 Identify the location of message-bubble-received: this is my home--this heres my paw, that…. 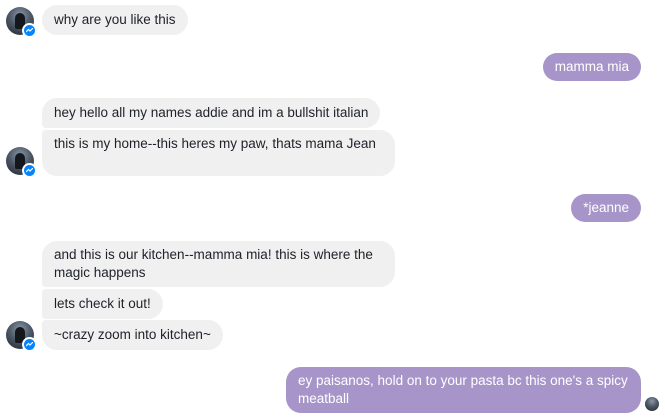
(218, 153).